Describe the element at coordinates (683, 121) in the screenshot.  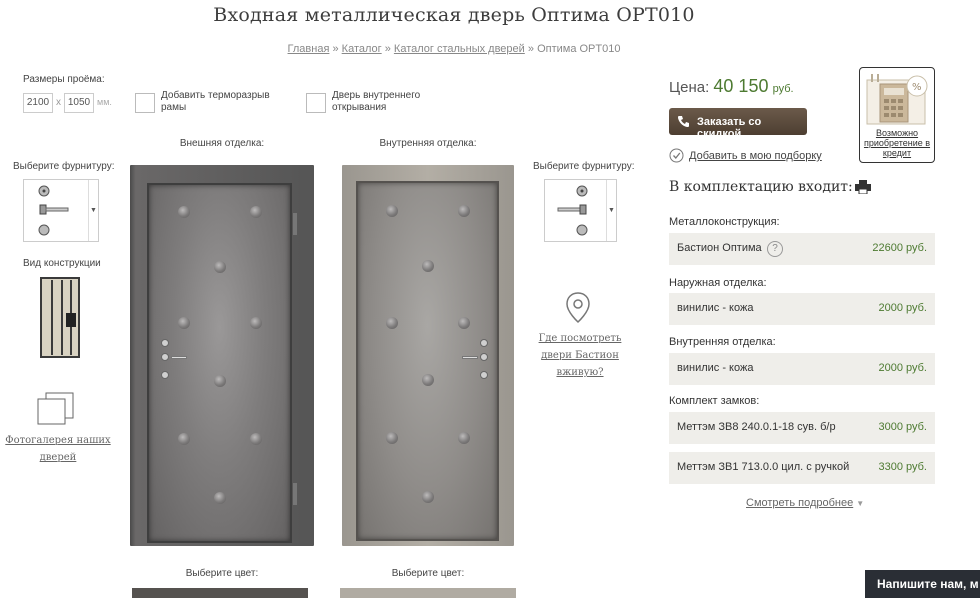
I see `phone-icon` at that location.